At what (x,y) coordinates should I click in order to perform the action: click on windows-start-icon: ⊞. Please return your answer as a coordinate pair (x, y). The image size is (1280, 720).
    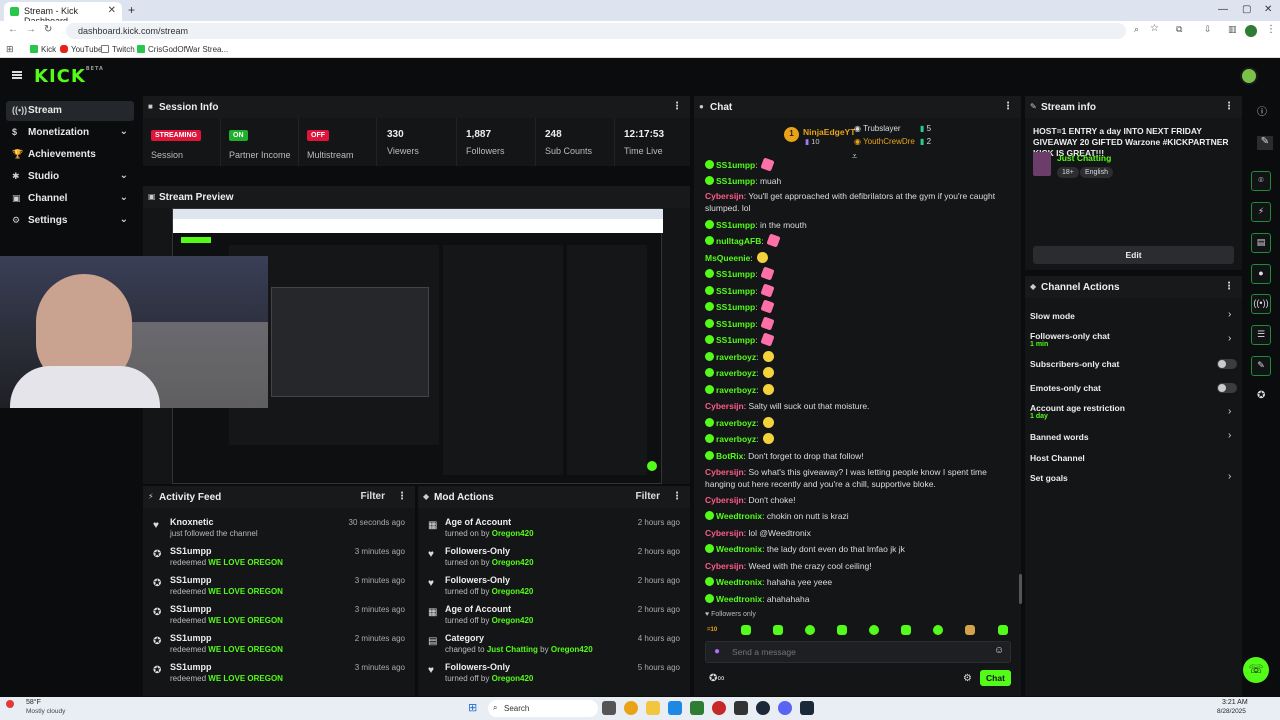
    Looking at the image, I should click on (472, 707).